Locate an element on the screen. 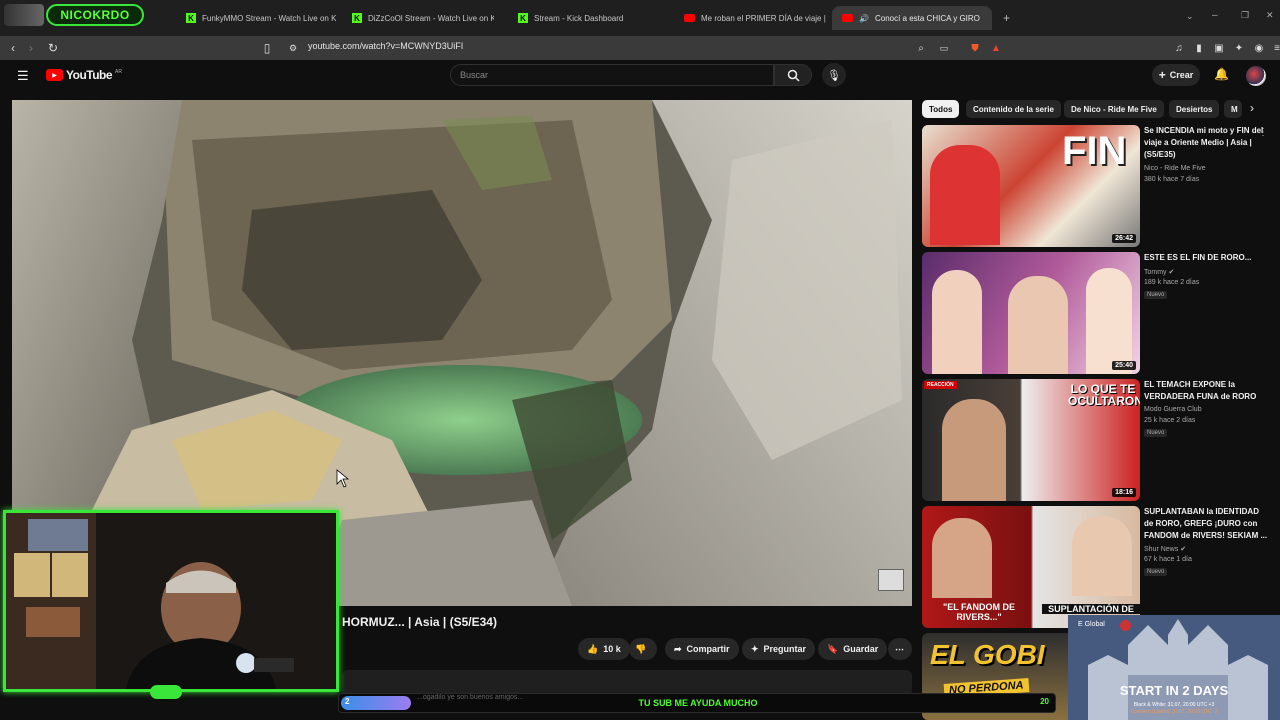 The image size is (1280, 720). thumbnail-text: EL GOBI is located at coordinates (987, 654).